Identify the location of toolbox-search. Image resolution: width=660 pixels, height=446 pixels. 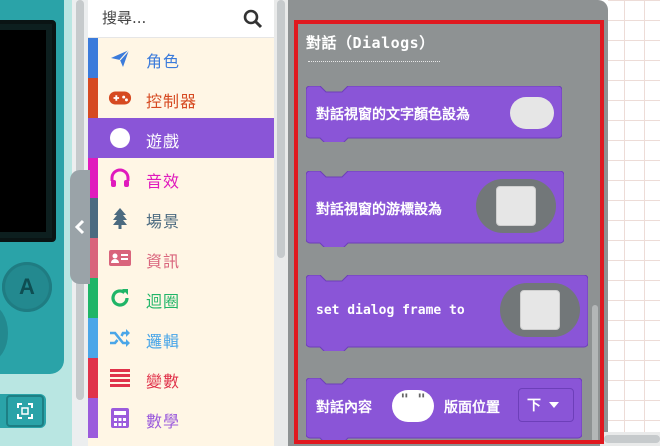
(181, 19).